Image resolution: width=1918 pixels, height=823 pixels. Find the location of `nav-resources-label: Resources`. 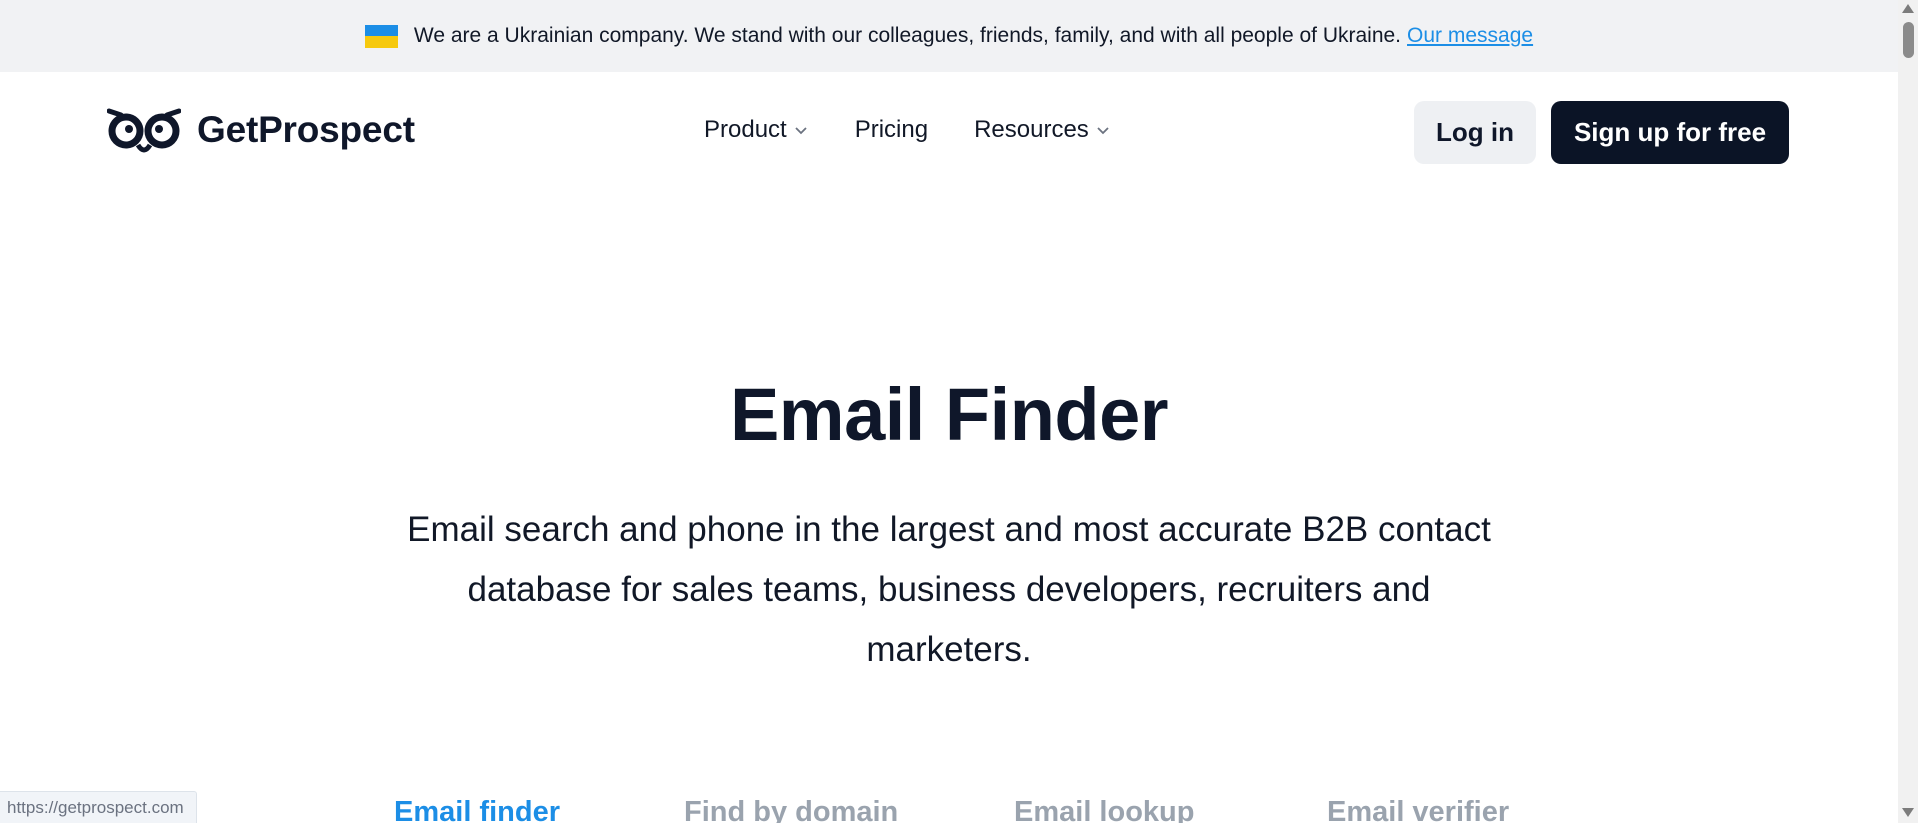

nav-resources-label: Resources is located at coordinates (1031, 129).